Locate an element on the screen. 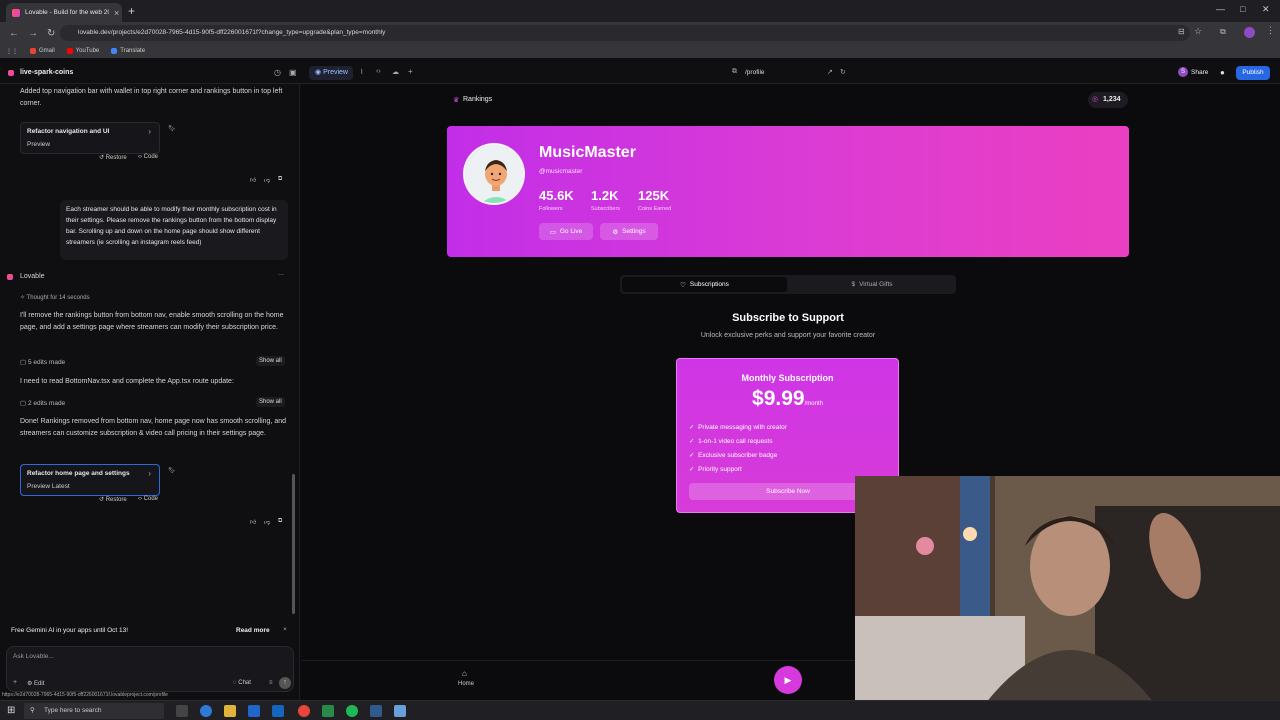 The height and width of the screenshot is (720, 1280). minimize-icon: — is located at coordinates (1220, 9).